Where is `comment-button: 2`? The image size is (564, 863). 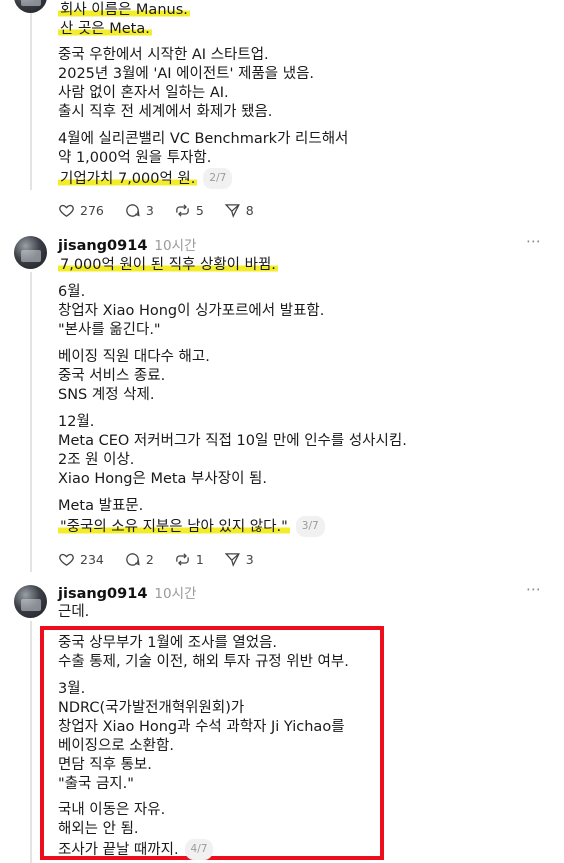
comment-button: 2 is located at coordinates (139, 559).